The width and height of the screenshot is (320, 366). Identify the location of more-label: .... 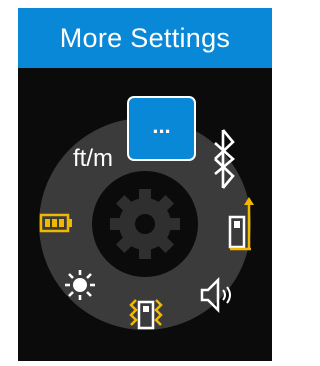
(161, 125).